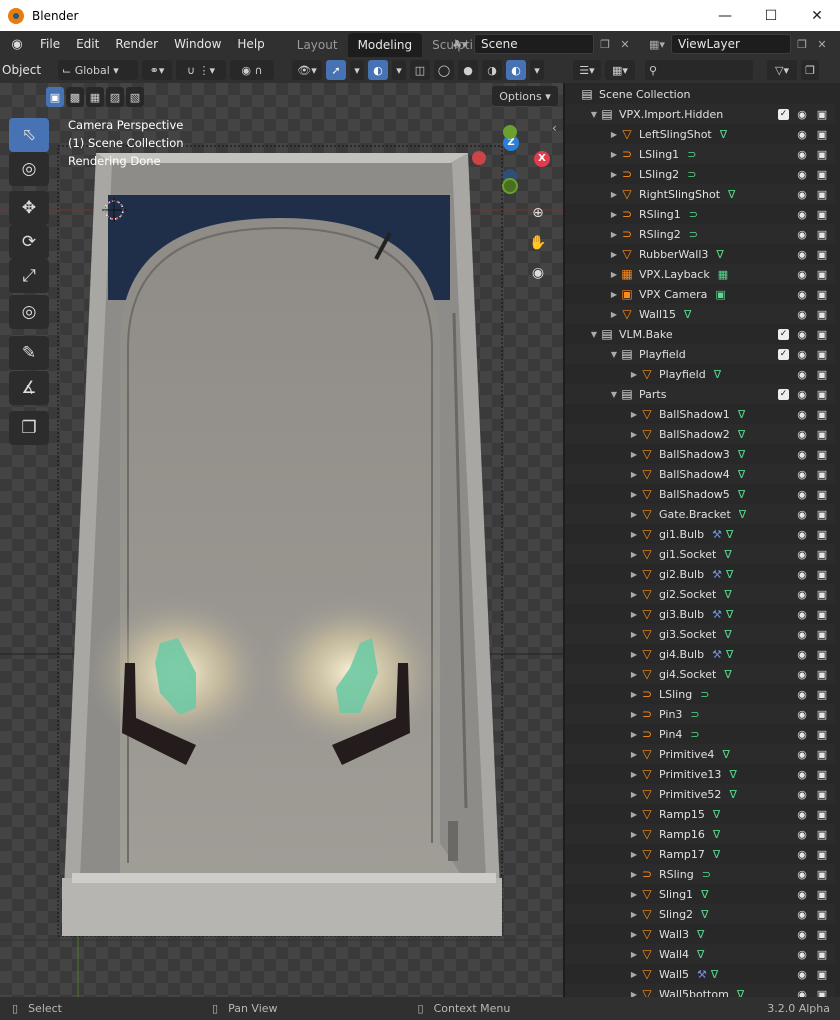 This screenshot has height=1020, width=840. What do you see at coordinates (700, 114) in the screenshot?
I see `outliner-collection-row: ▼ ▤ VPX.Import.Hidden ✓ ◉ ▣` at bounding box center [700, 114].